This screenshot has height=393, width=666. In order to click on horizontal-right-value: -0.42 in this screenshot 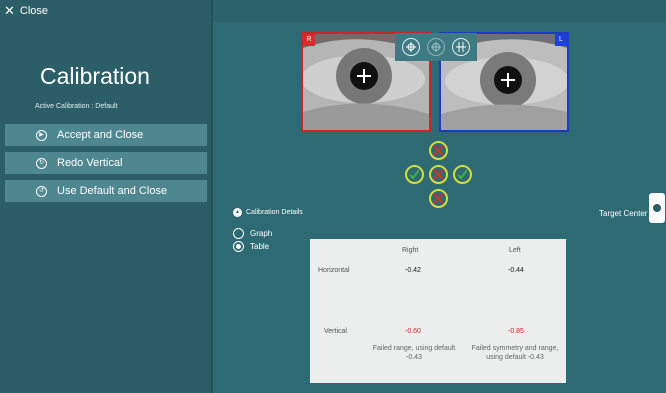, I will do `click(413, 270)`.